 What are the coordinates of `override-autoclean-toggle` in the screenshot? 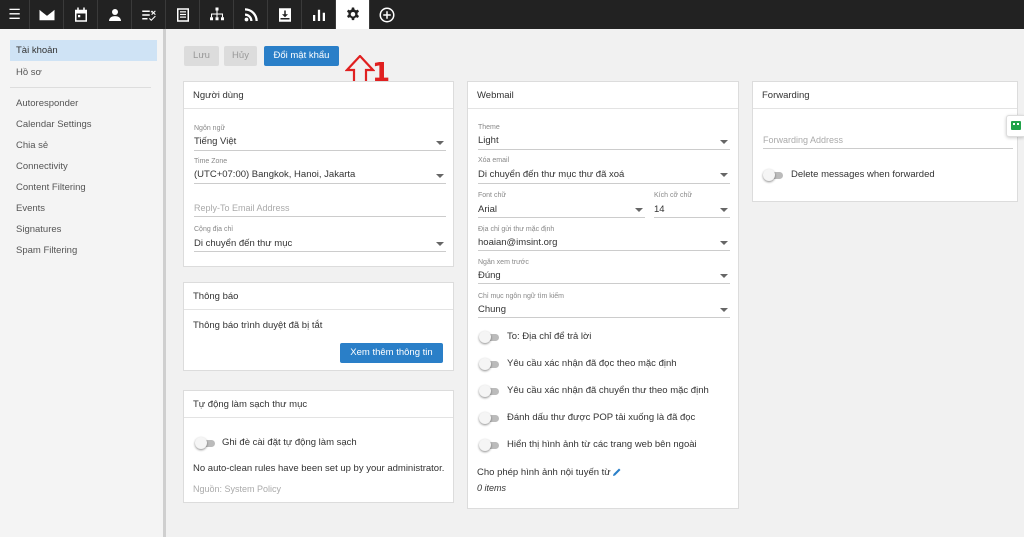 It's located at (205, 443).